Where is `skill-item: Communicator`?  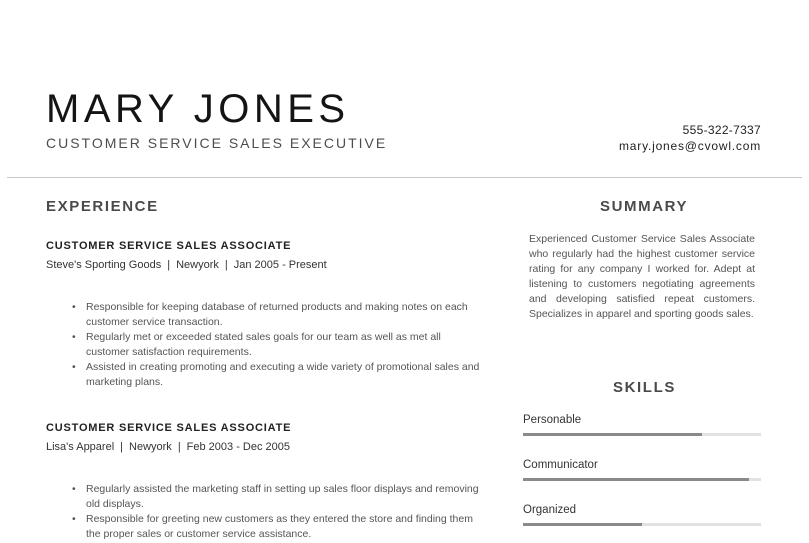 skill-item: Communicator is located at coordinates (642, 469).